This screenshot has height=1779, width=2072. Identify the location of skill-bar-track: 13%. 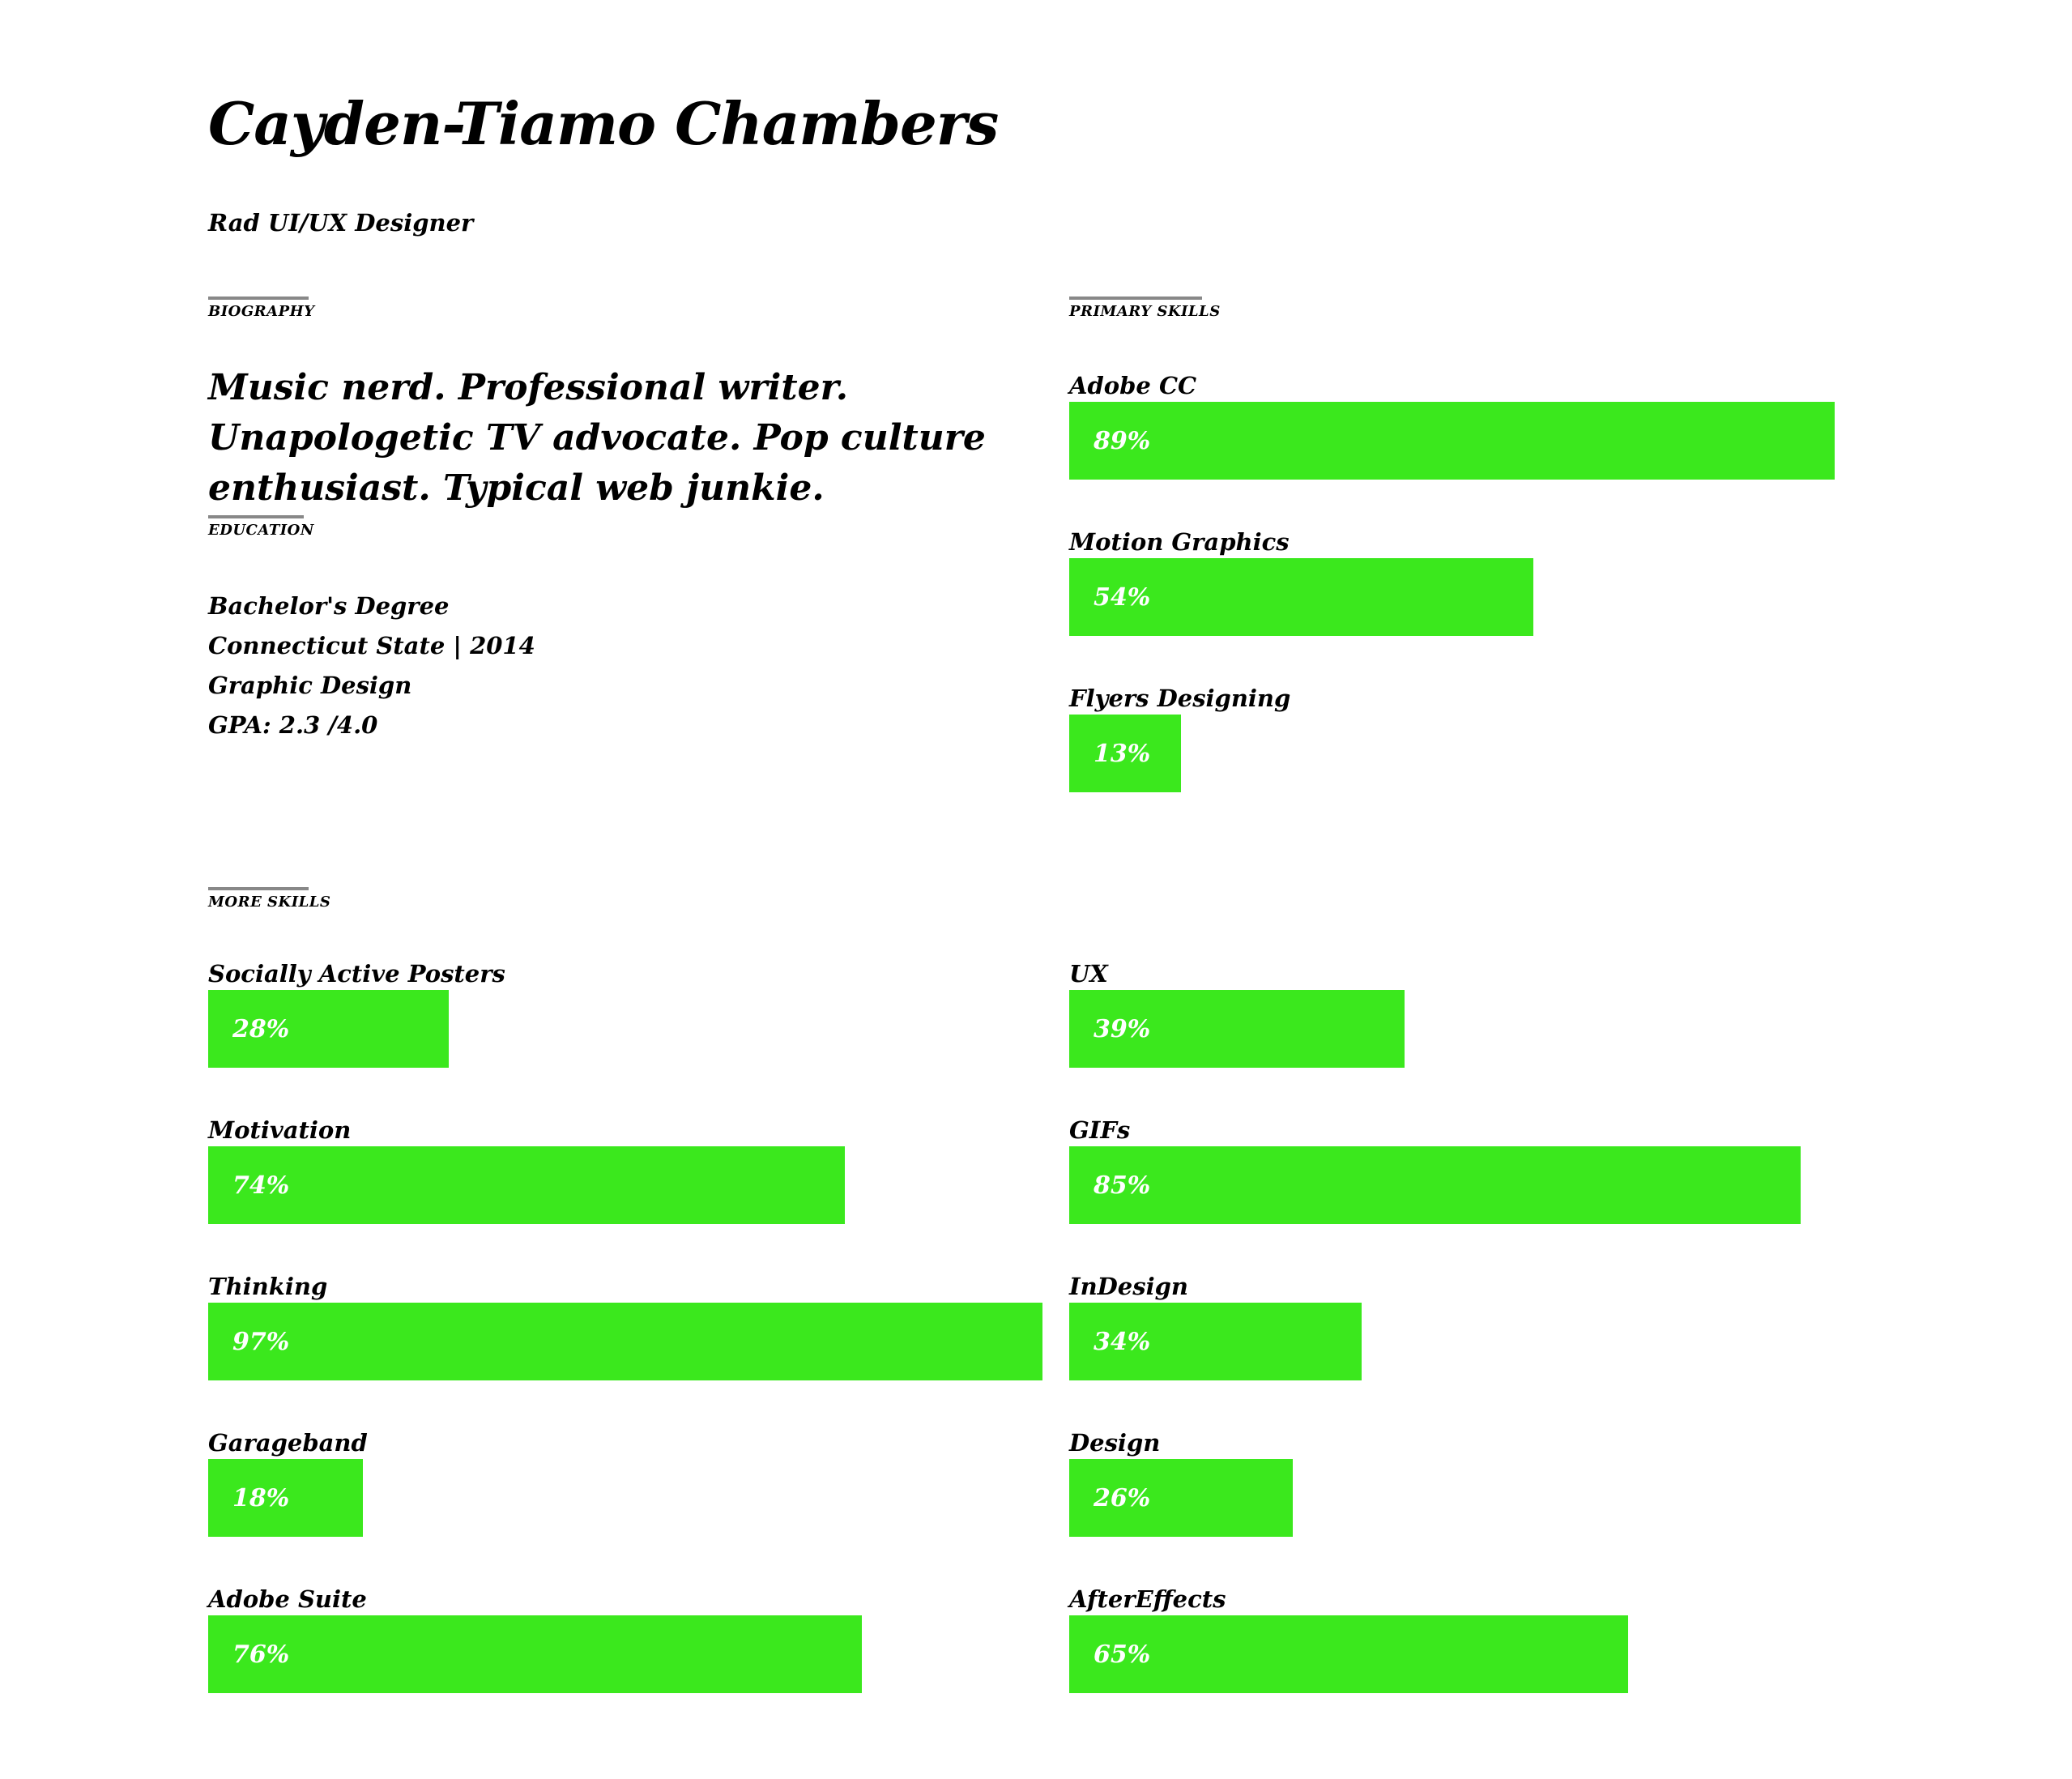
(1499, 753).